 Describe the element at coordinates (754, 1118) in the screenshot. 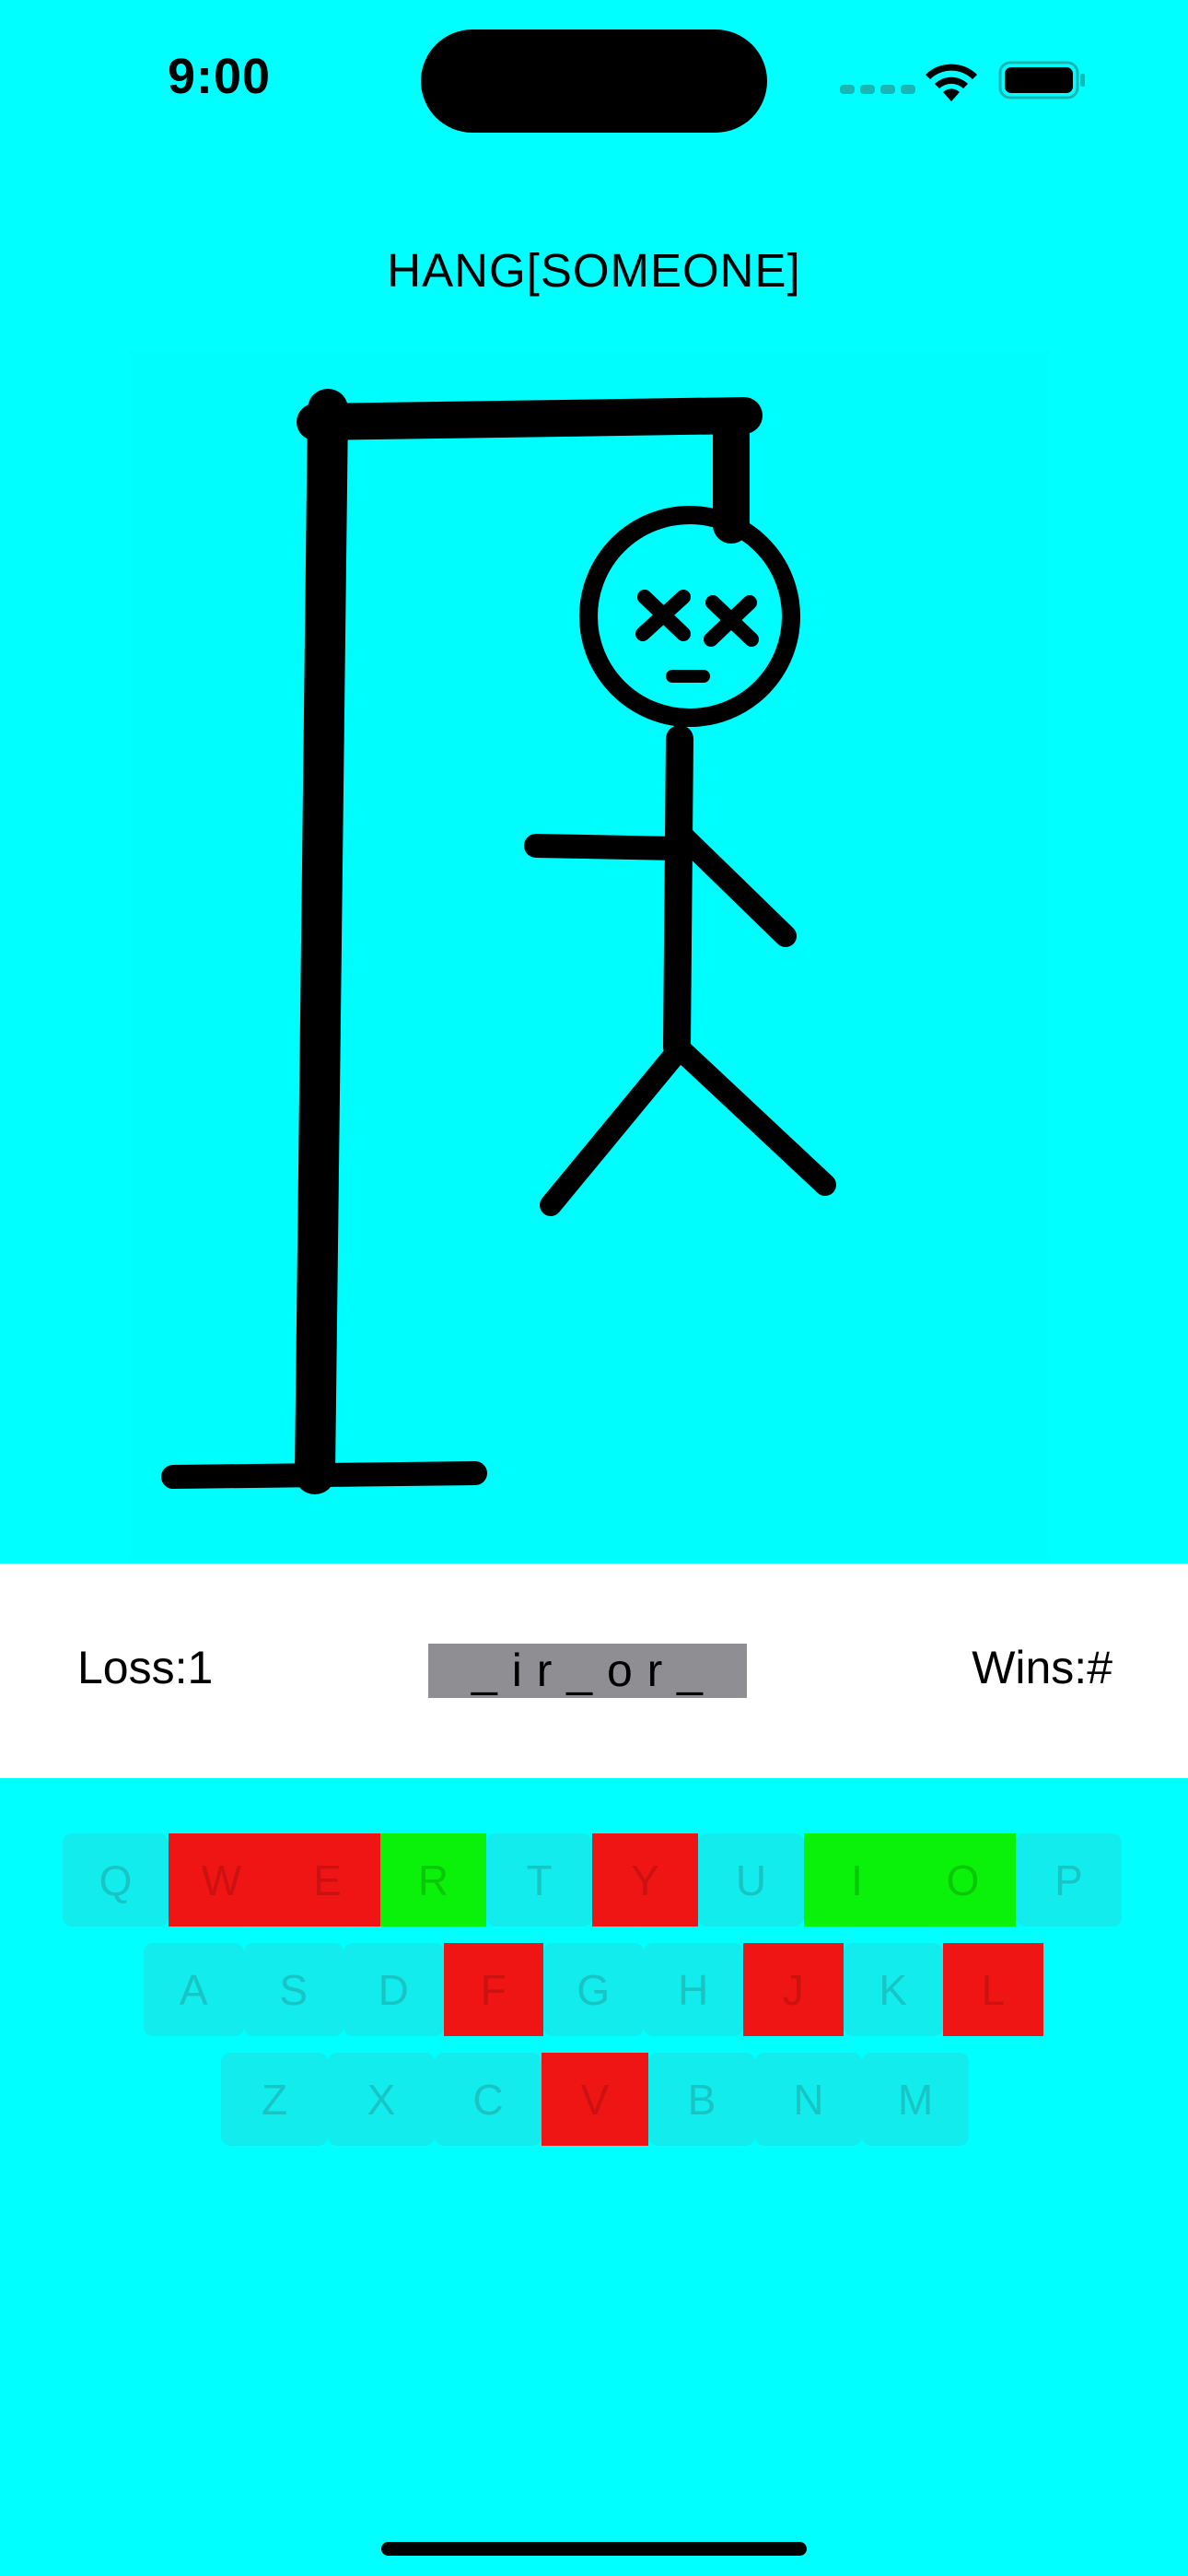

I see `hangman-right-leg` at that location.